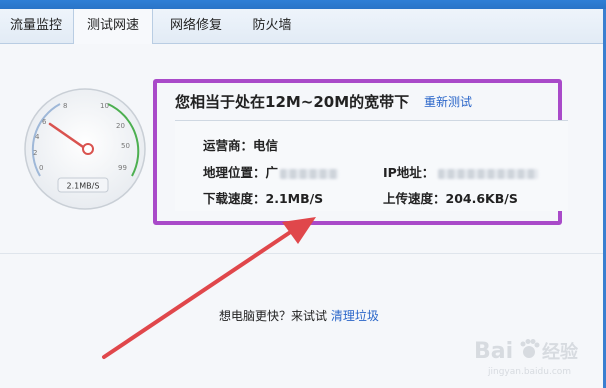  I want to click on gauge-tick-label: 50, so click(125, 146).